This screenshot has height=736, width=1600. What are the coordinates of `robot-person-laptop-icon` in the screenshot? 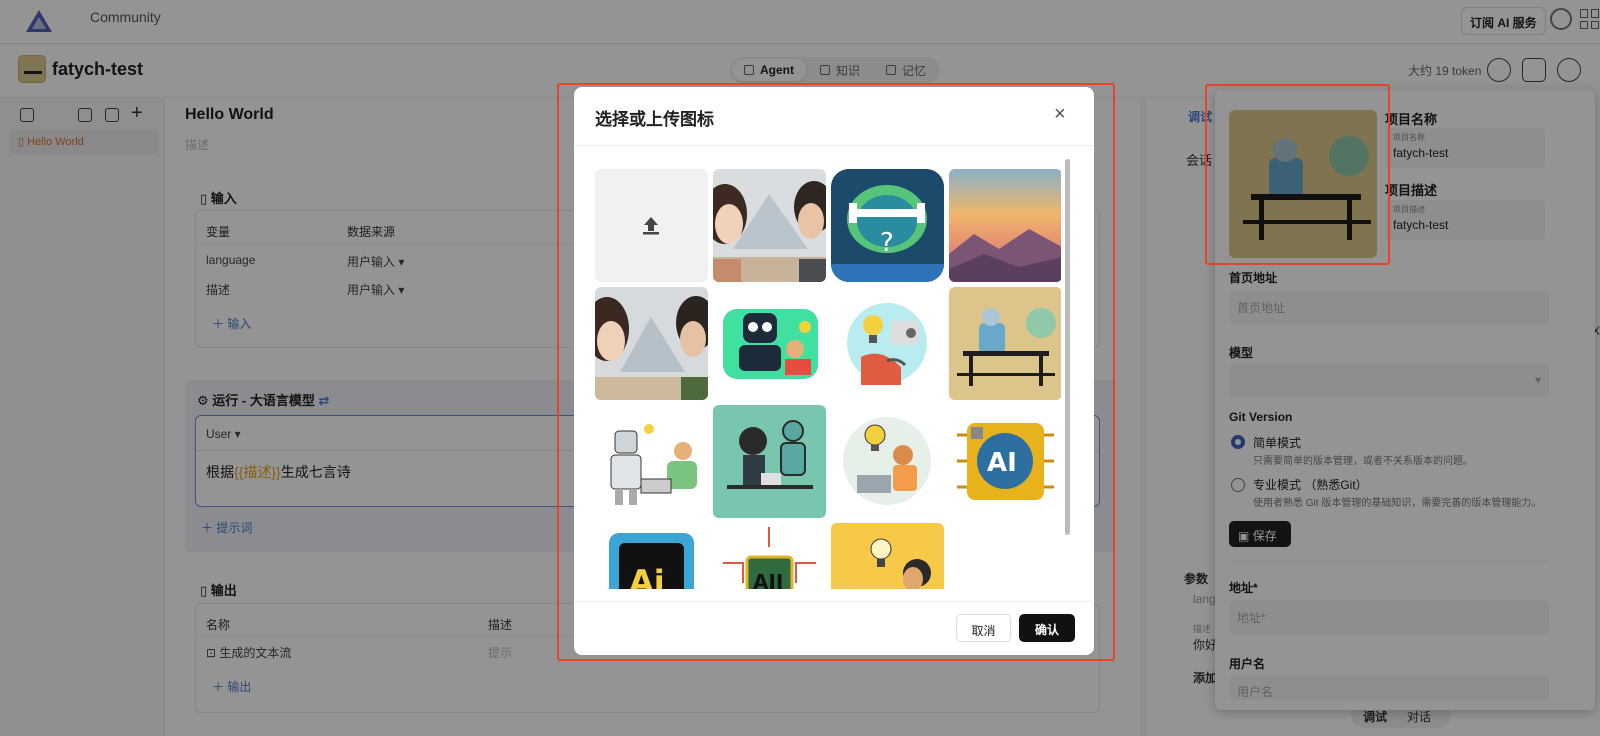 It's located at (651, 461).